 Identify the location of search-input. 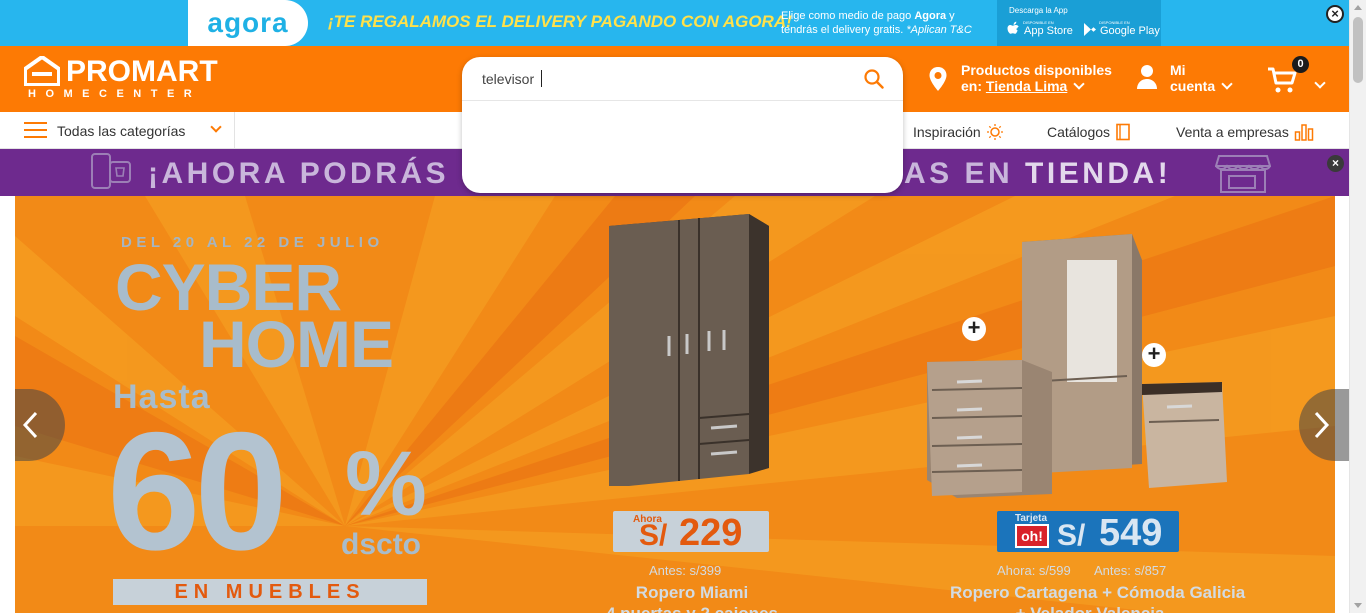
(662, 79).